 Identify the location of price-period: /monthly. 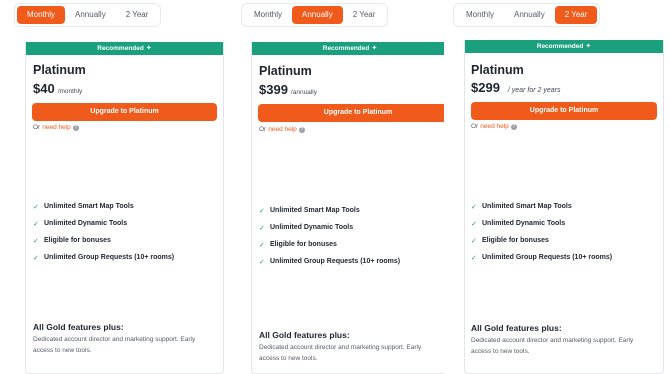
(70, 91).